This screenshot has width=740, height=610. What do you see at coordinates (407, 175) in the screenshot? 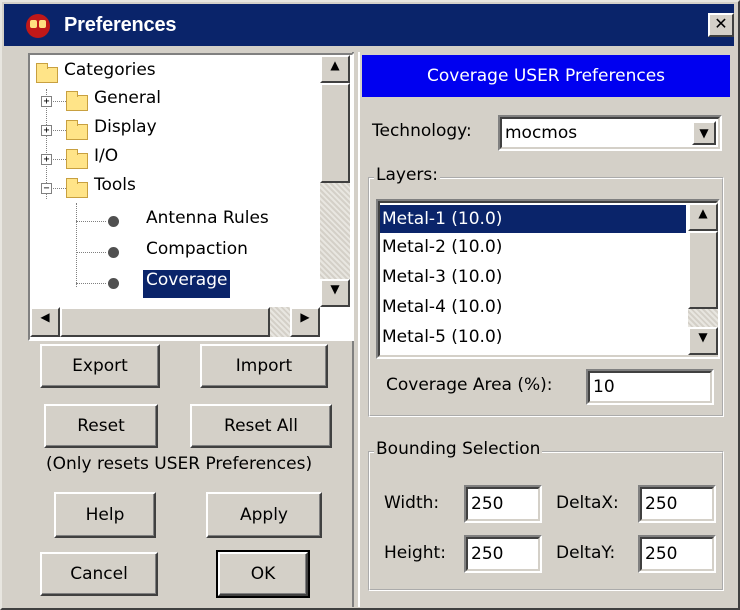
I see `layers-group-title: Layers:` at bounding box center [407, 175].